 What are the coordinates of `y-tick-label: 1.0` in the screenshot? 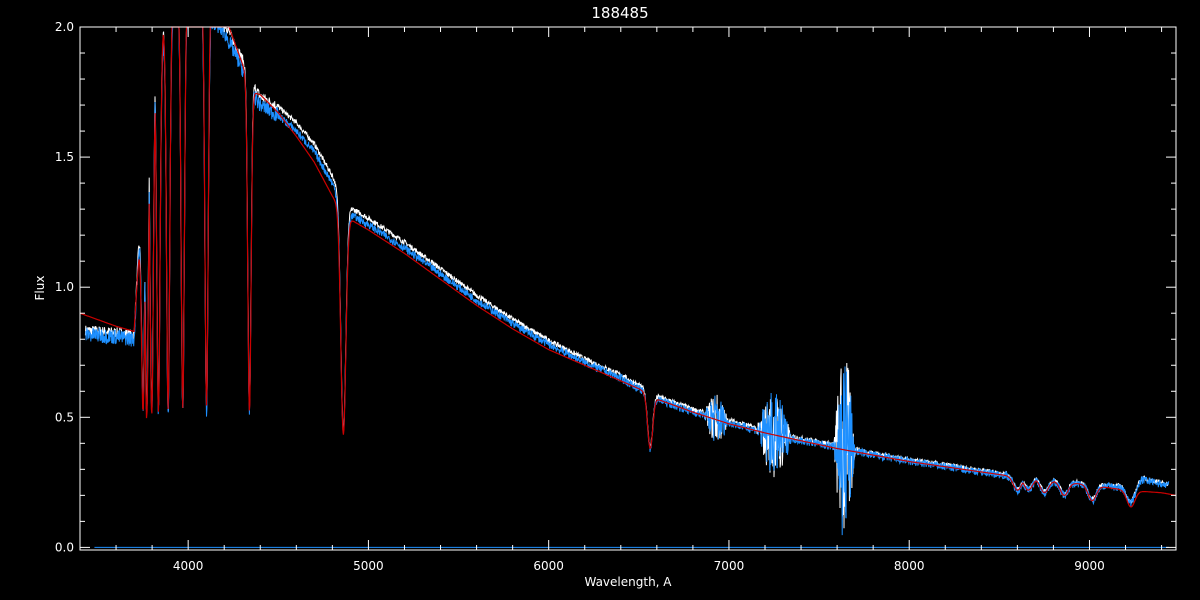 It's located at (64, 287).